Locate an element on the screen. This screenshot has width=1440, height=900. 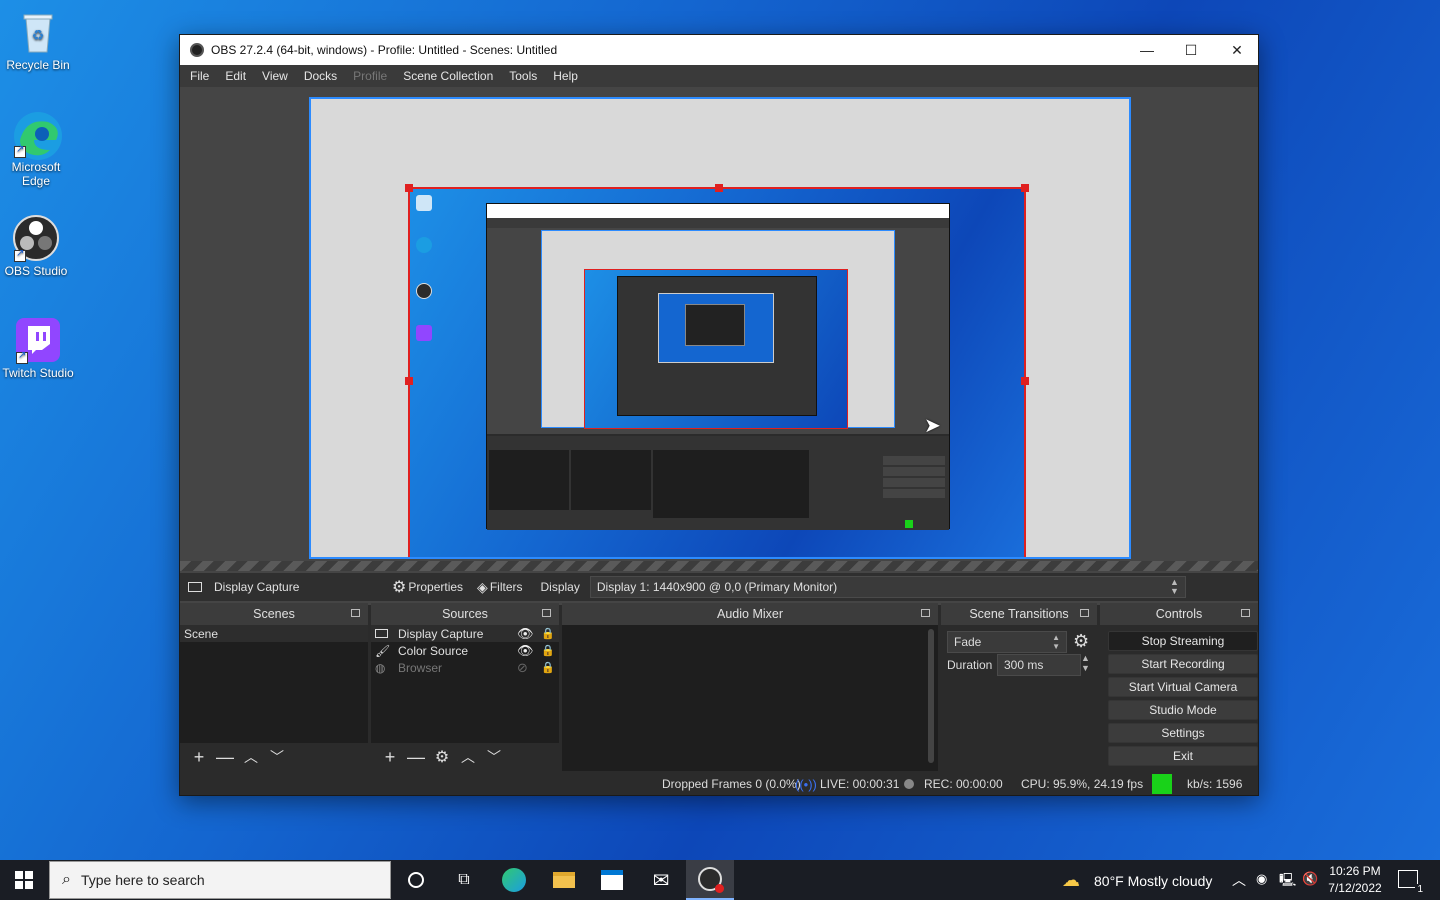
menu-scene-collection: Scene Collection is located at coordinates (448, 76).